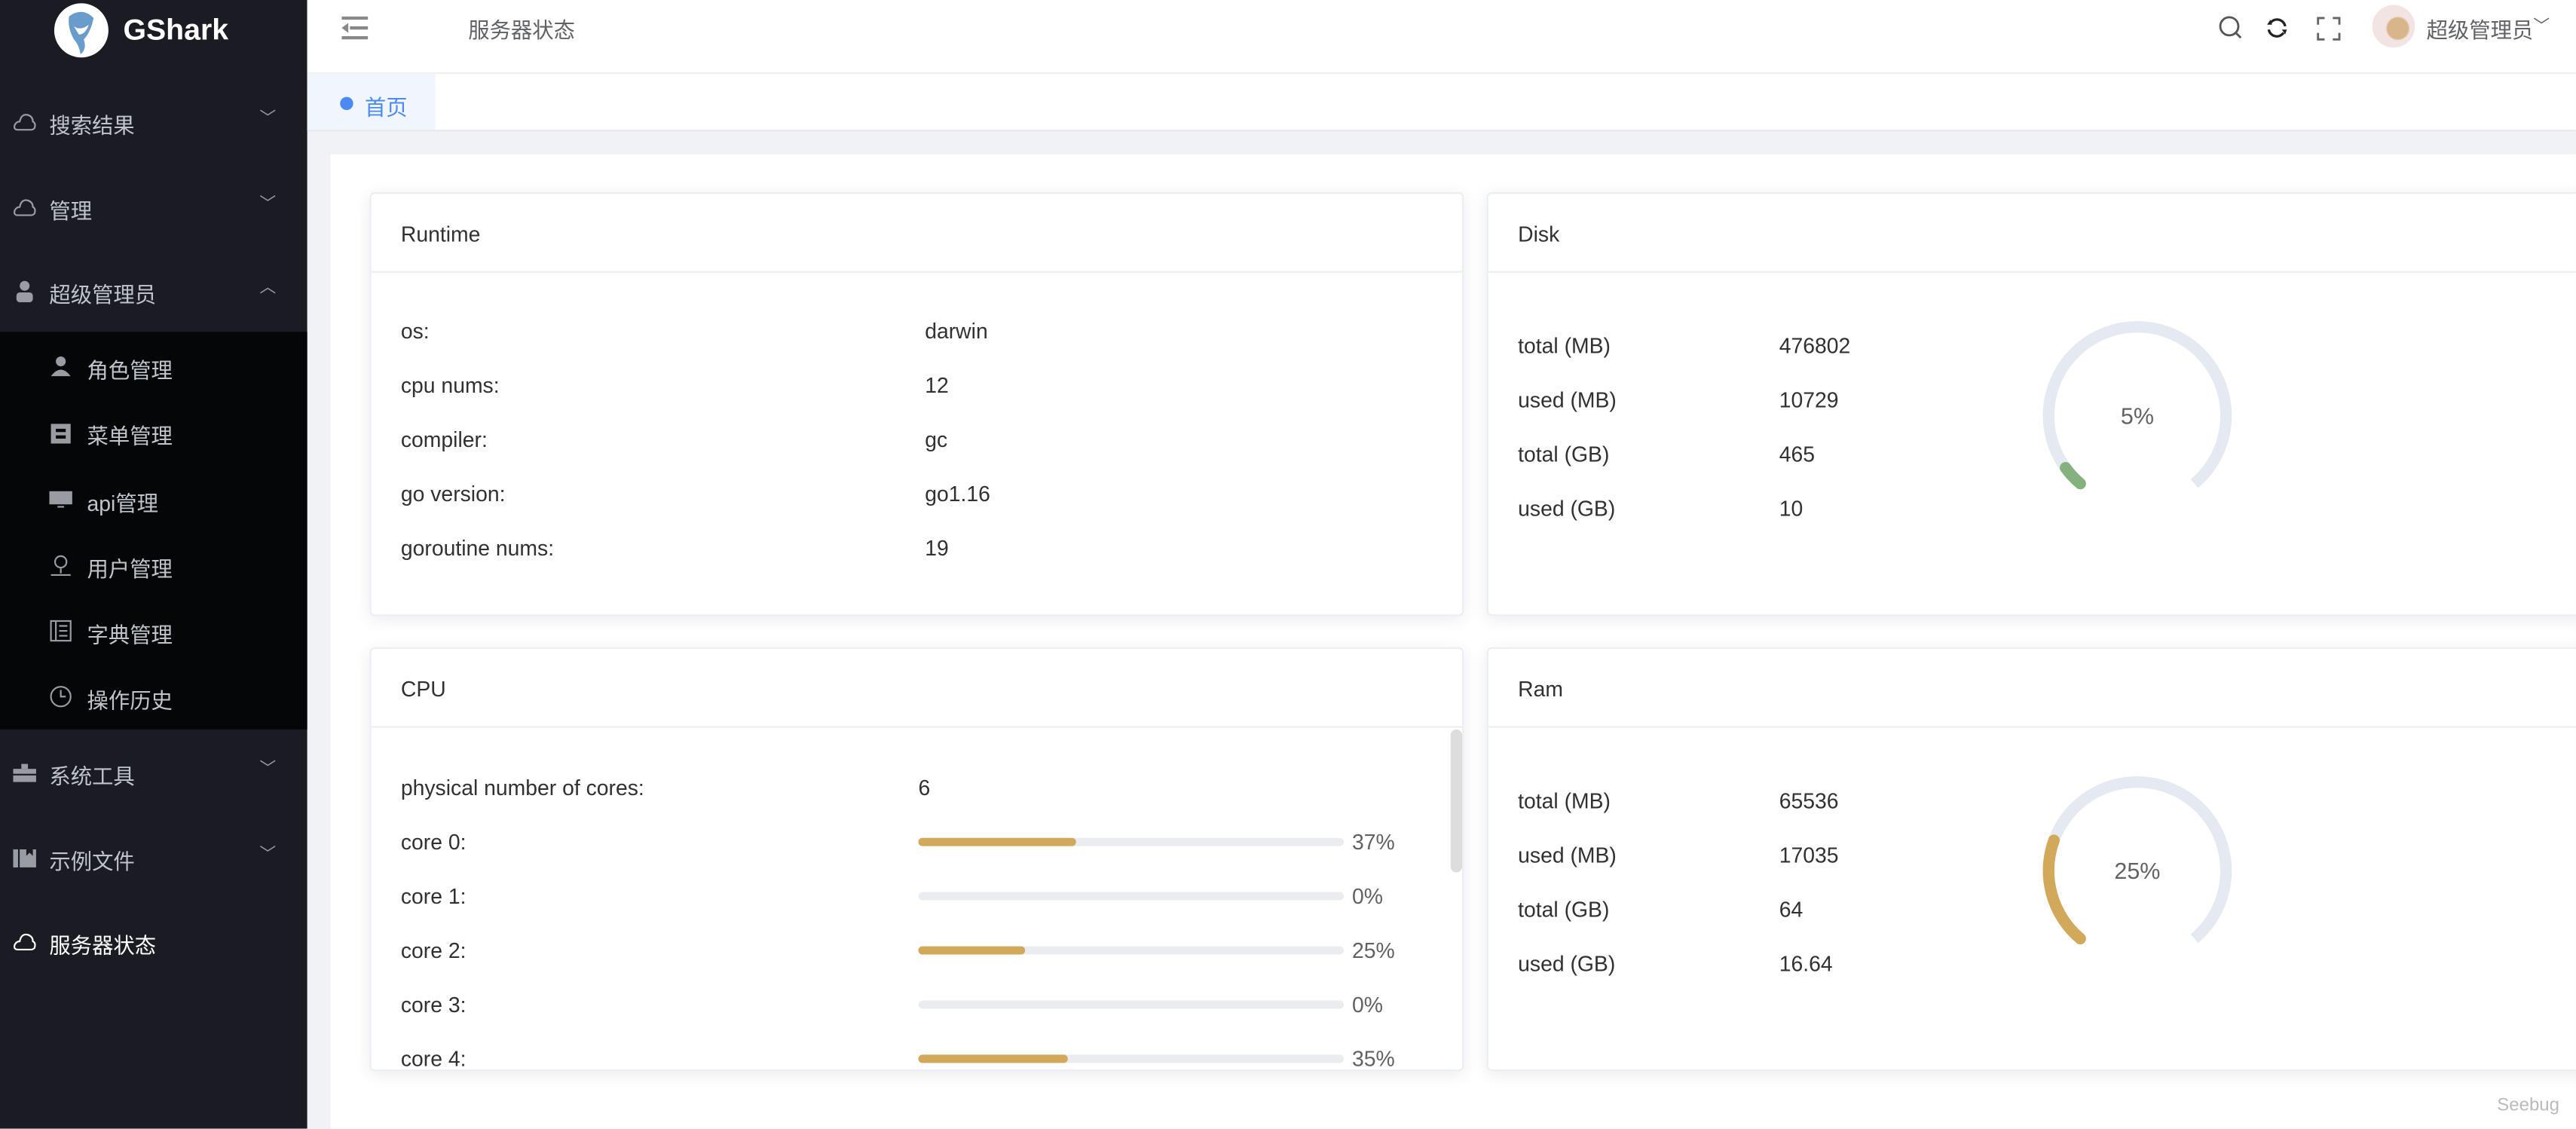 The image size is (2576, 1129). I want to click on ram-value: 64, so click(1792, 909).